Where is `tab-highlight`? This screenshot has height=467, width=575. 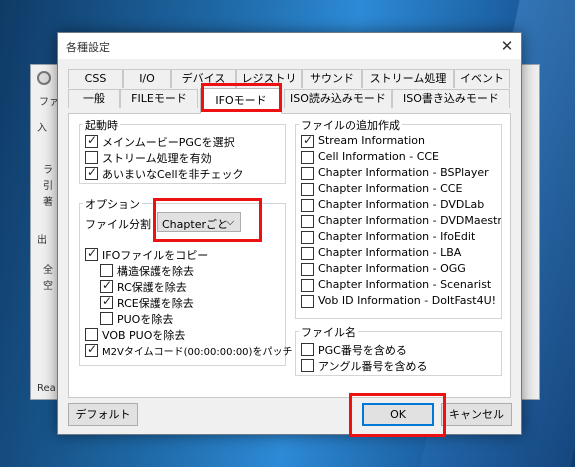 tab-highlight is located at coordinates (241, 97).